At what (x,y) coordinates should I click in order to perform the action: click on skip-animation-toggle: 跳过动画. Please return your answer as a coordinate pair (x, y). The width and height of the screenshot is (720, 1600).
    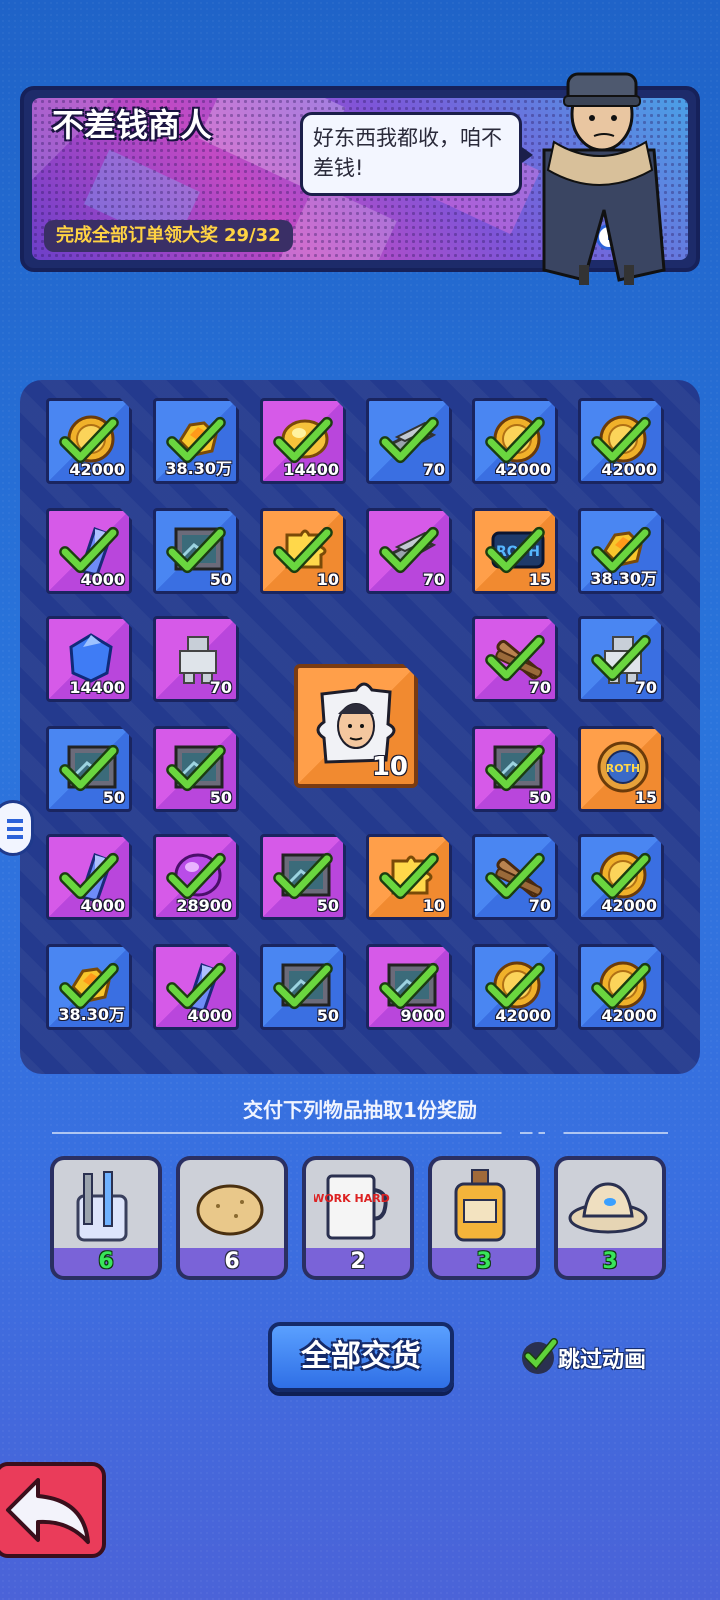
    Looking at the image, I should click on (584, 1356).